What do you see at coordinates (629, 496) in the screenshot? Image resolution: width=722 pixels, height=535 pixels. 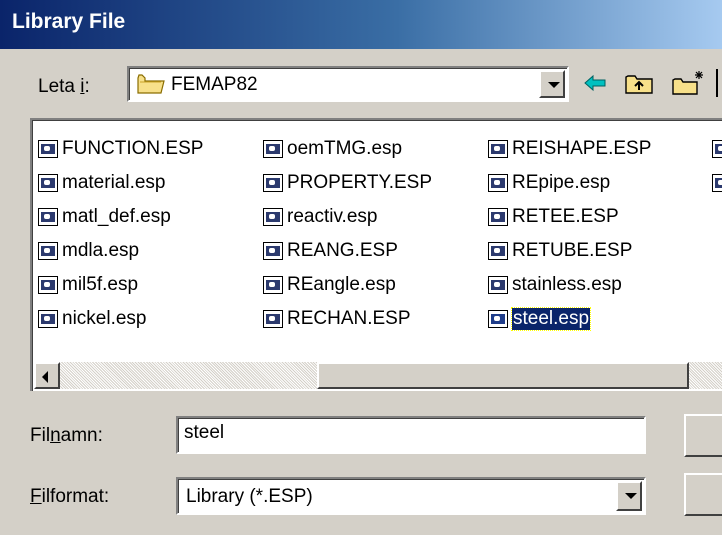 I see `filetype-dropdown-button` at bounding box center [629, 496].